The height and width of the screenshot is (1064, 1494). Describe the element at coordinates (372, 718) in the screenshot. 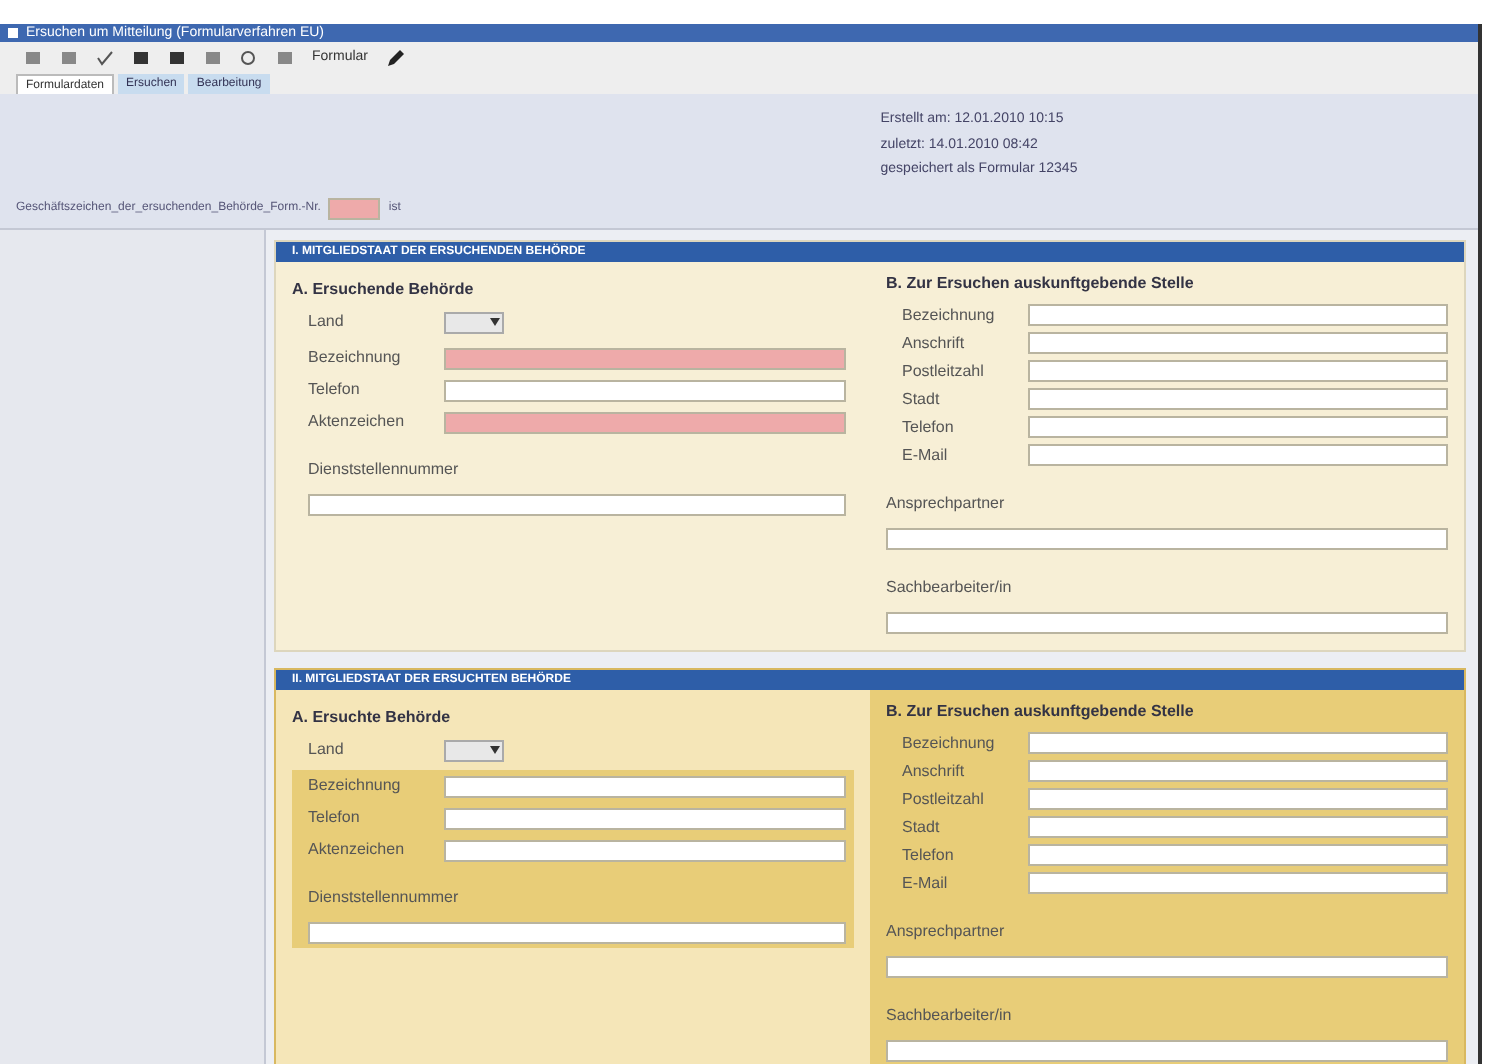

I see `subsection-heading: A. Ersuchte Behörde` at that location.